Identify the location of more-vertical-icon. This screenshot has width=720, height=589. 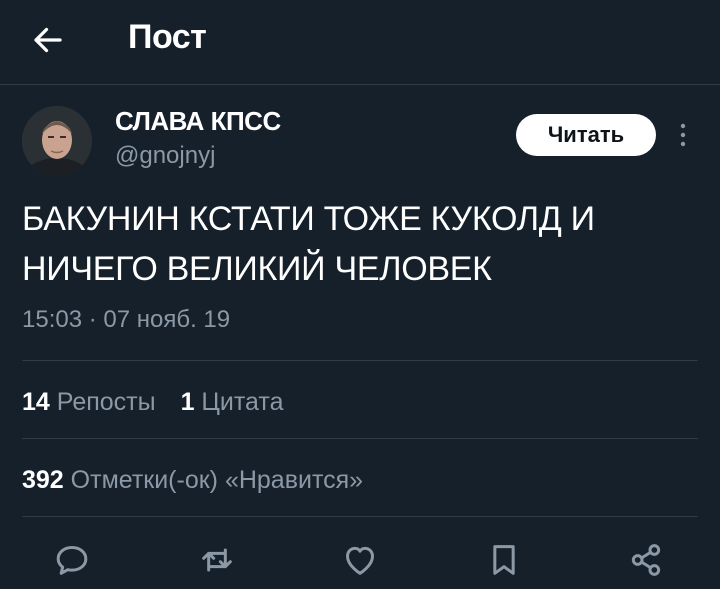
(683, 135).